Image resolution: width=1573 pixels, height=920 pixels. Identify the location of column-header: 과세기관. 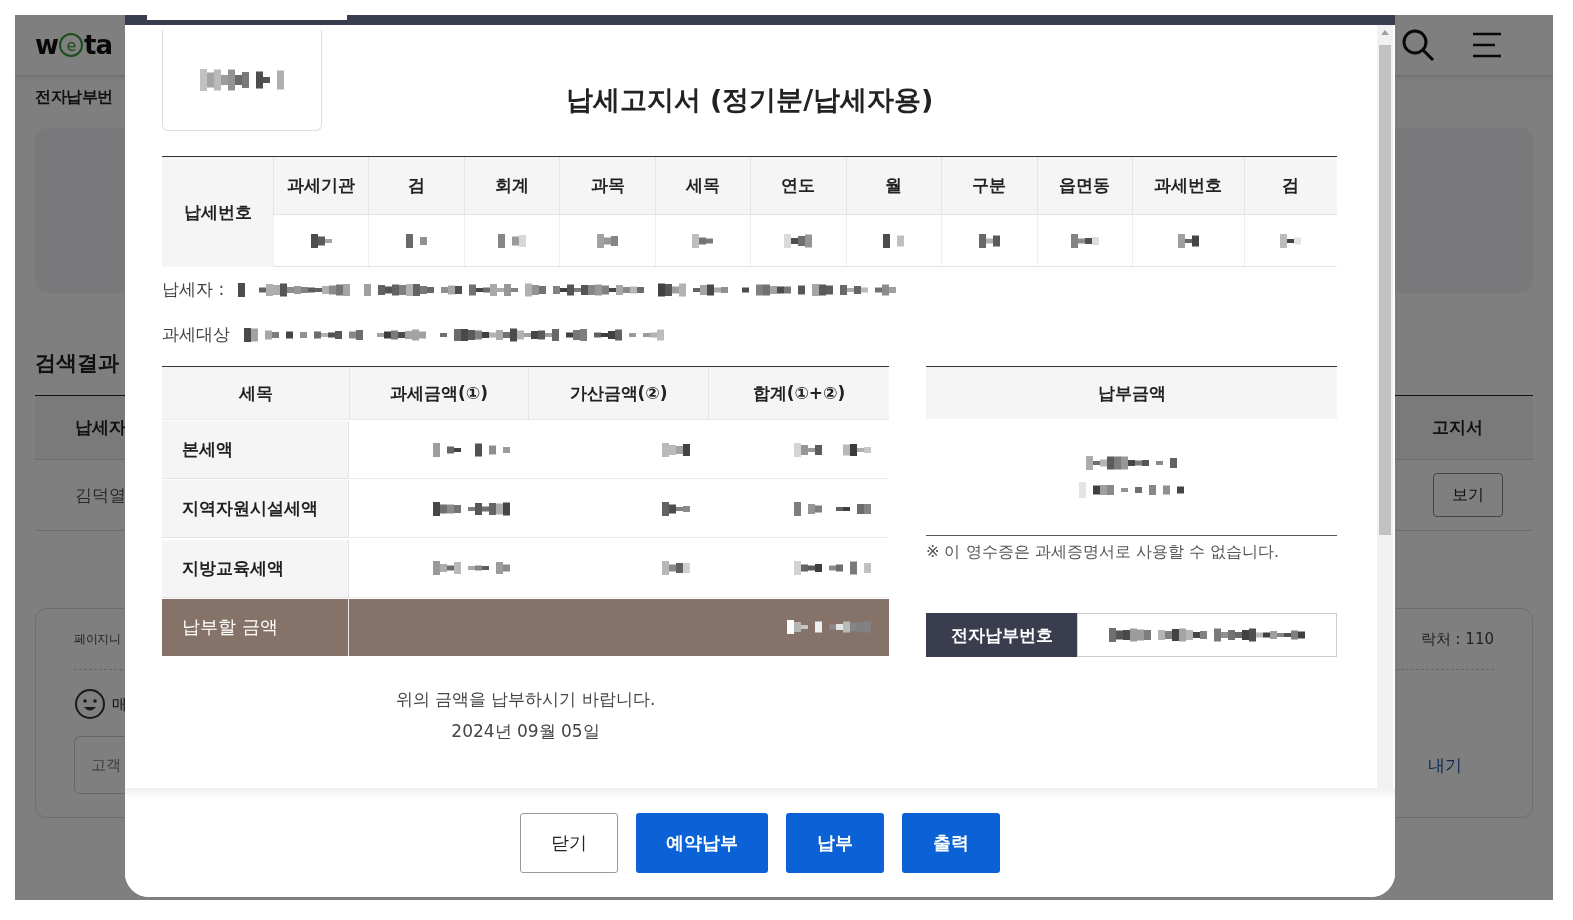
(321, 186).